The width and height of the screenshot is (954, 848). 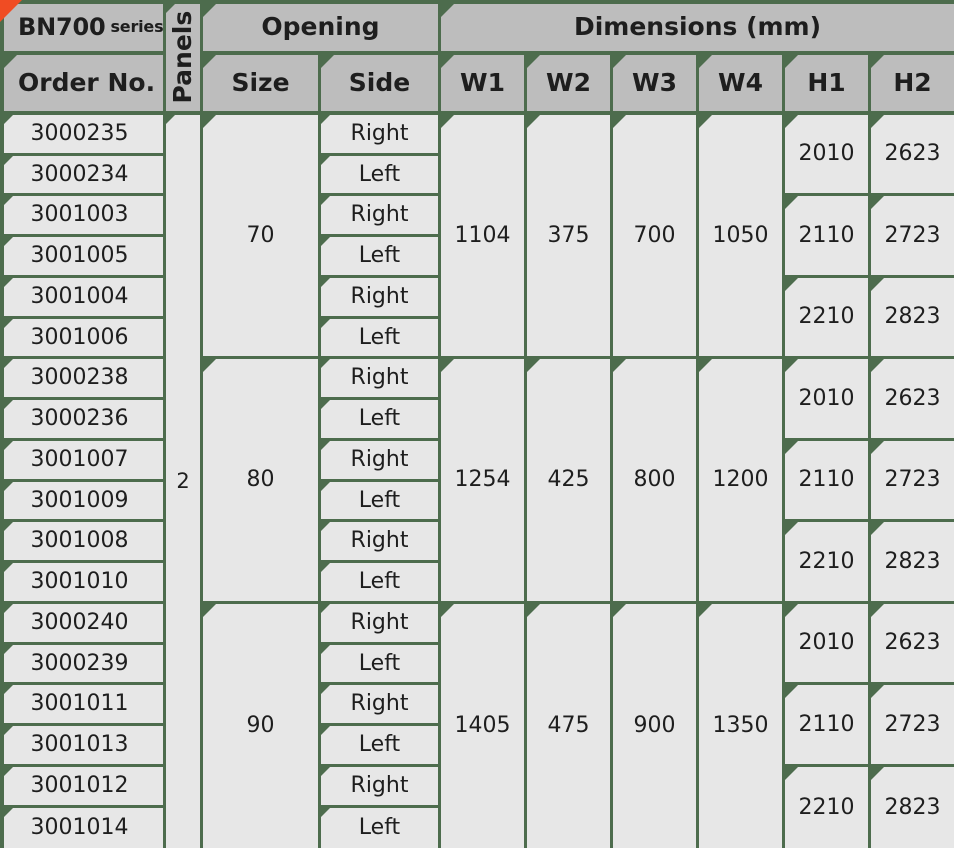 What do you see at coordinates (79, 297) in the screenshot?
I see `table-cell-order-no-text: 3001004` at bounding box center [79, 297].